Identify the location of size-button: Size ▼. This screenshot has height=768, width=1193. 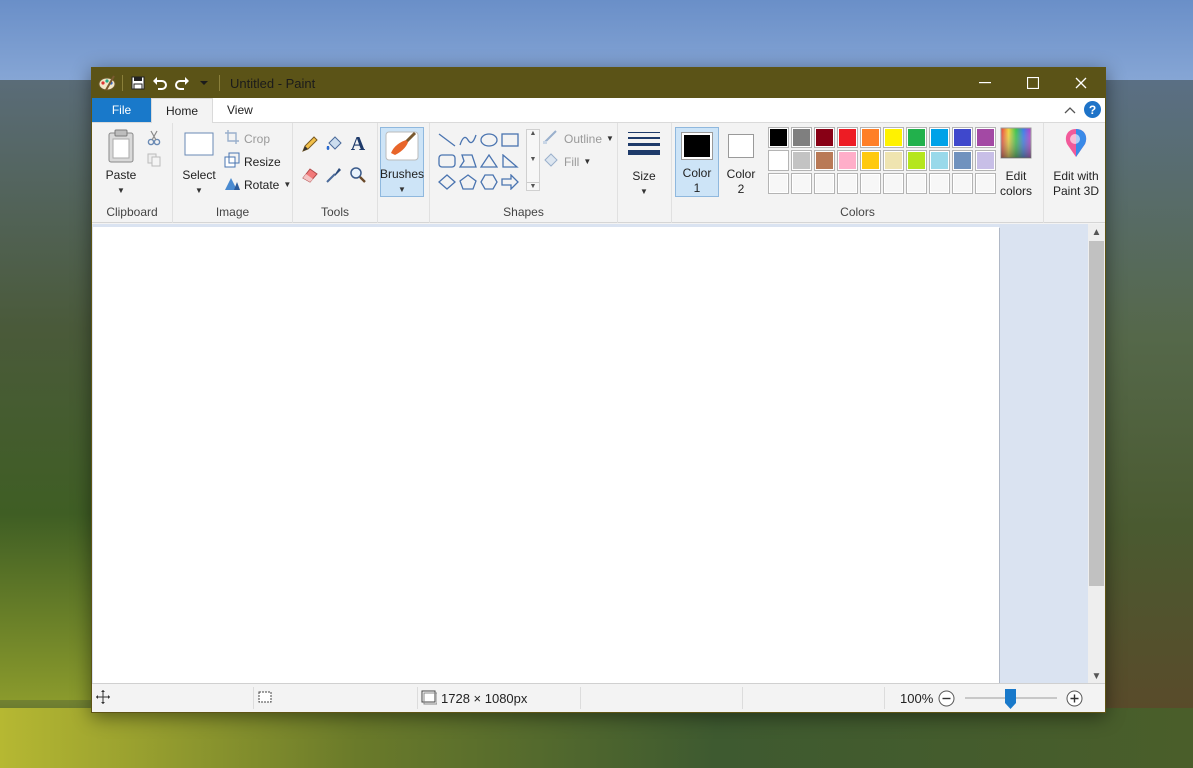
(644, 164).